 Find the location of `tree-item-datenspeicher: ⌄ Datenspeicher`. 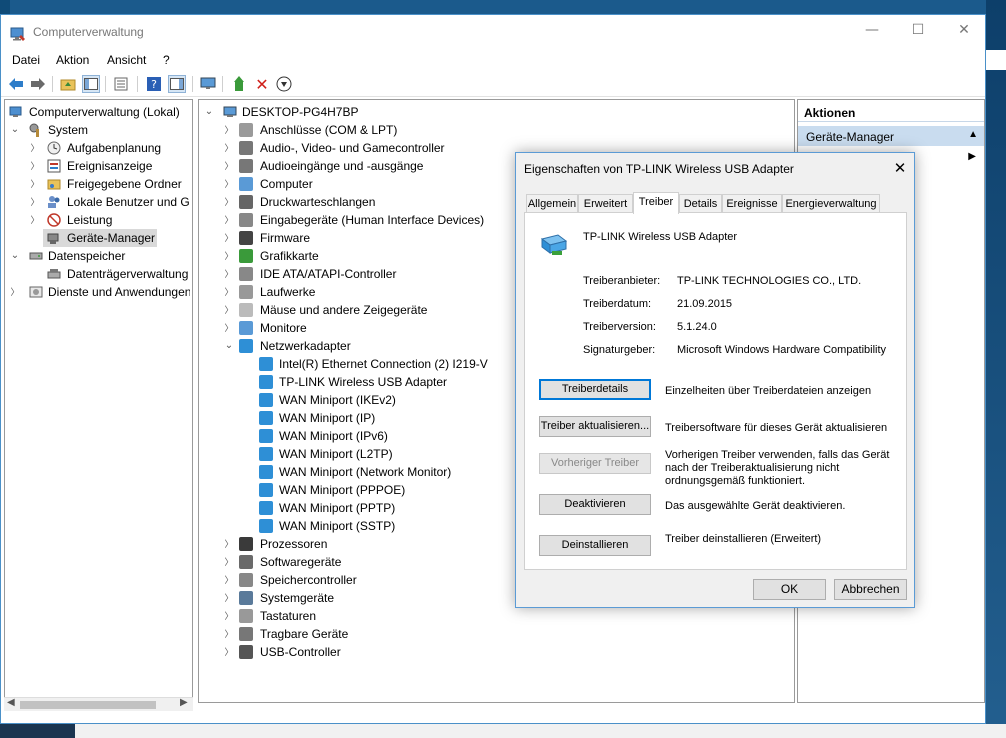

tree-item-datenspeicher: ⌄ Datenspeicher is located at coordinates (99, 256).